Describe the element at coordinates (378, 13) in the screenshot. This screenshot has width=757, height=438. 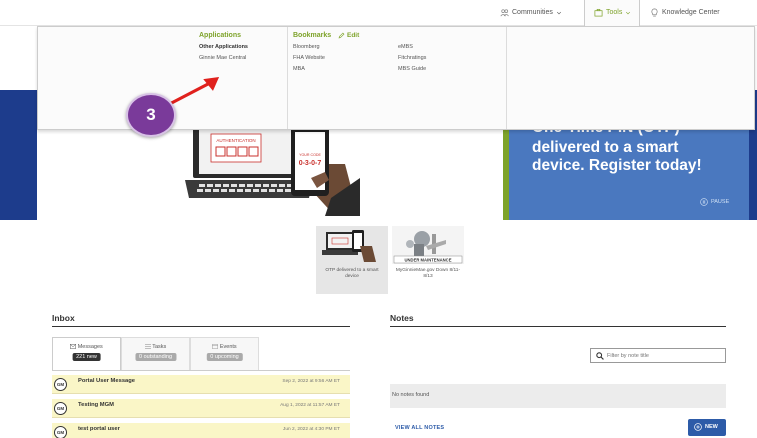
I see `utility-bar: Communities Tools Knowledge Center` at that location.